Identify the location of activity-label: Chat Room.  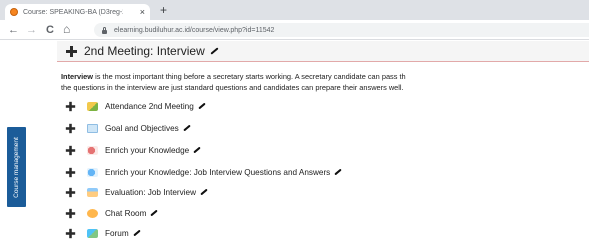
(125, 213).